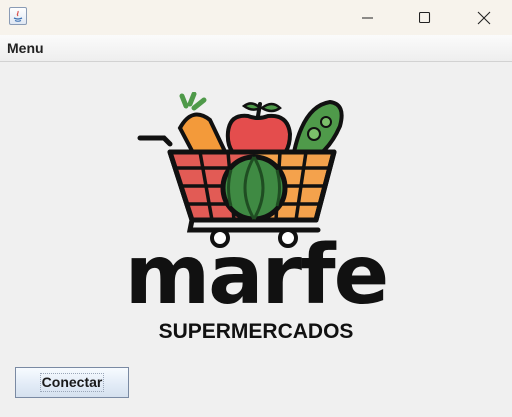 The height and width of the screenshot is (417, 512). Describe the element at coordinates (25, 48) in the screenshot. I see `menu-item-menu: Menu` at that location.